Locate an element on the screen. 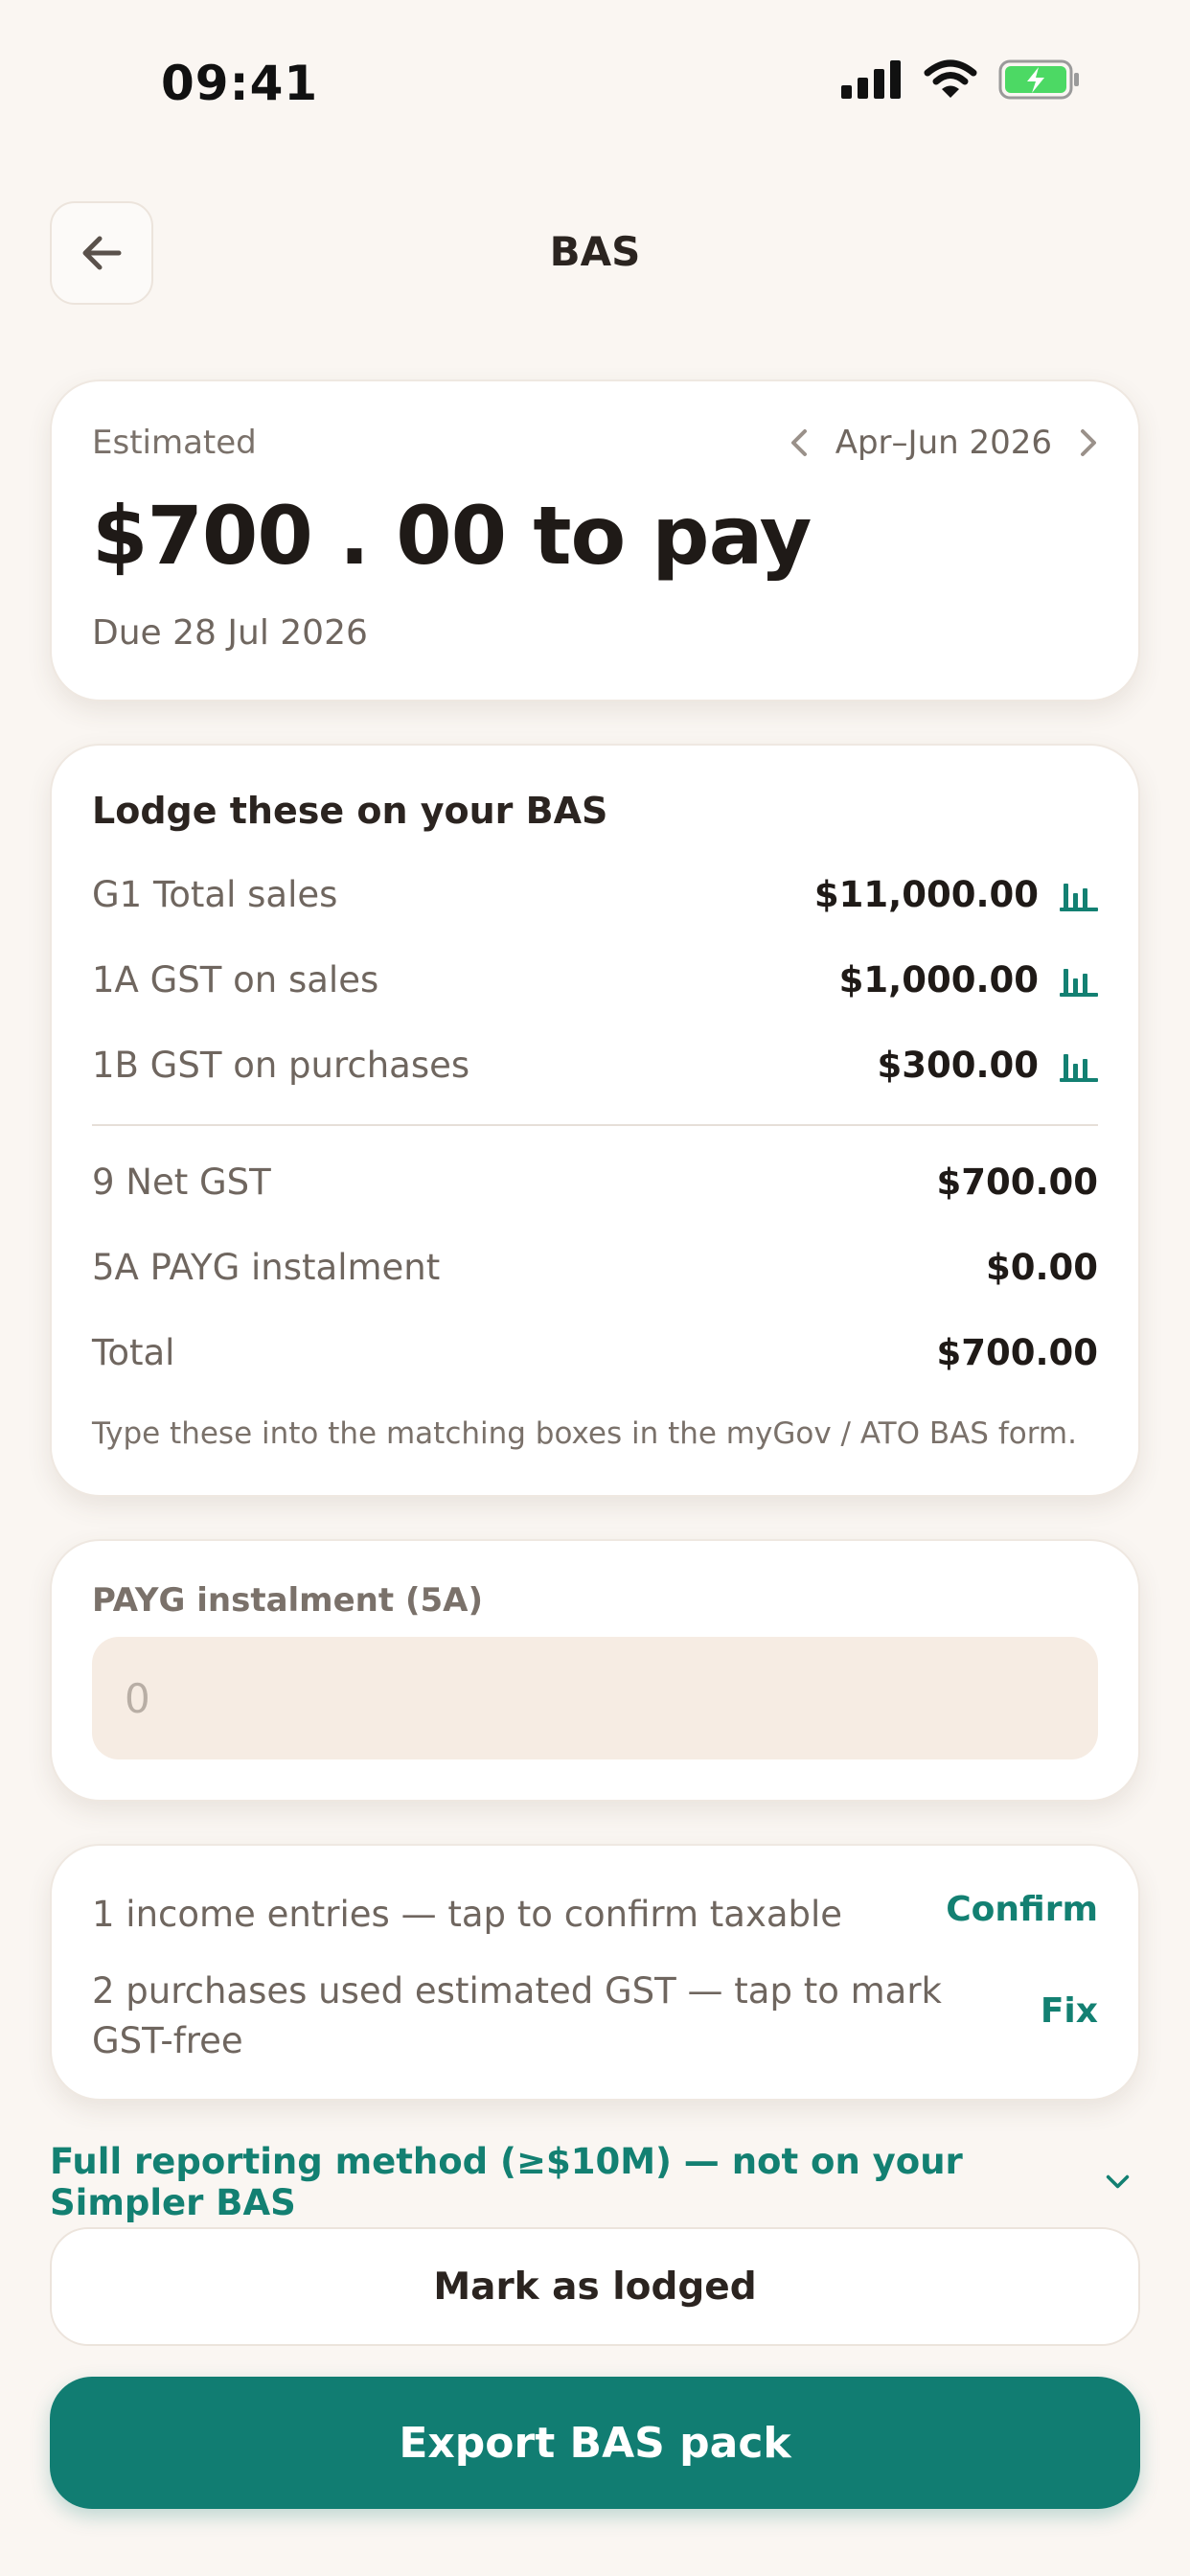 The height and width of the screenshot is (2576, 1190). period-selector: Apr–Jun 2026 is located at coordinates (944, 443).